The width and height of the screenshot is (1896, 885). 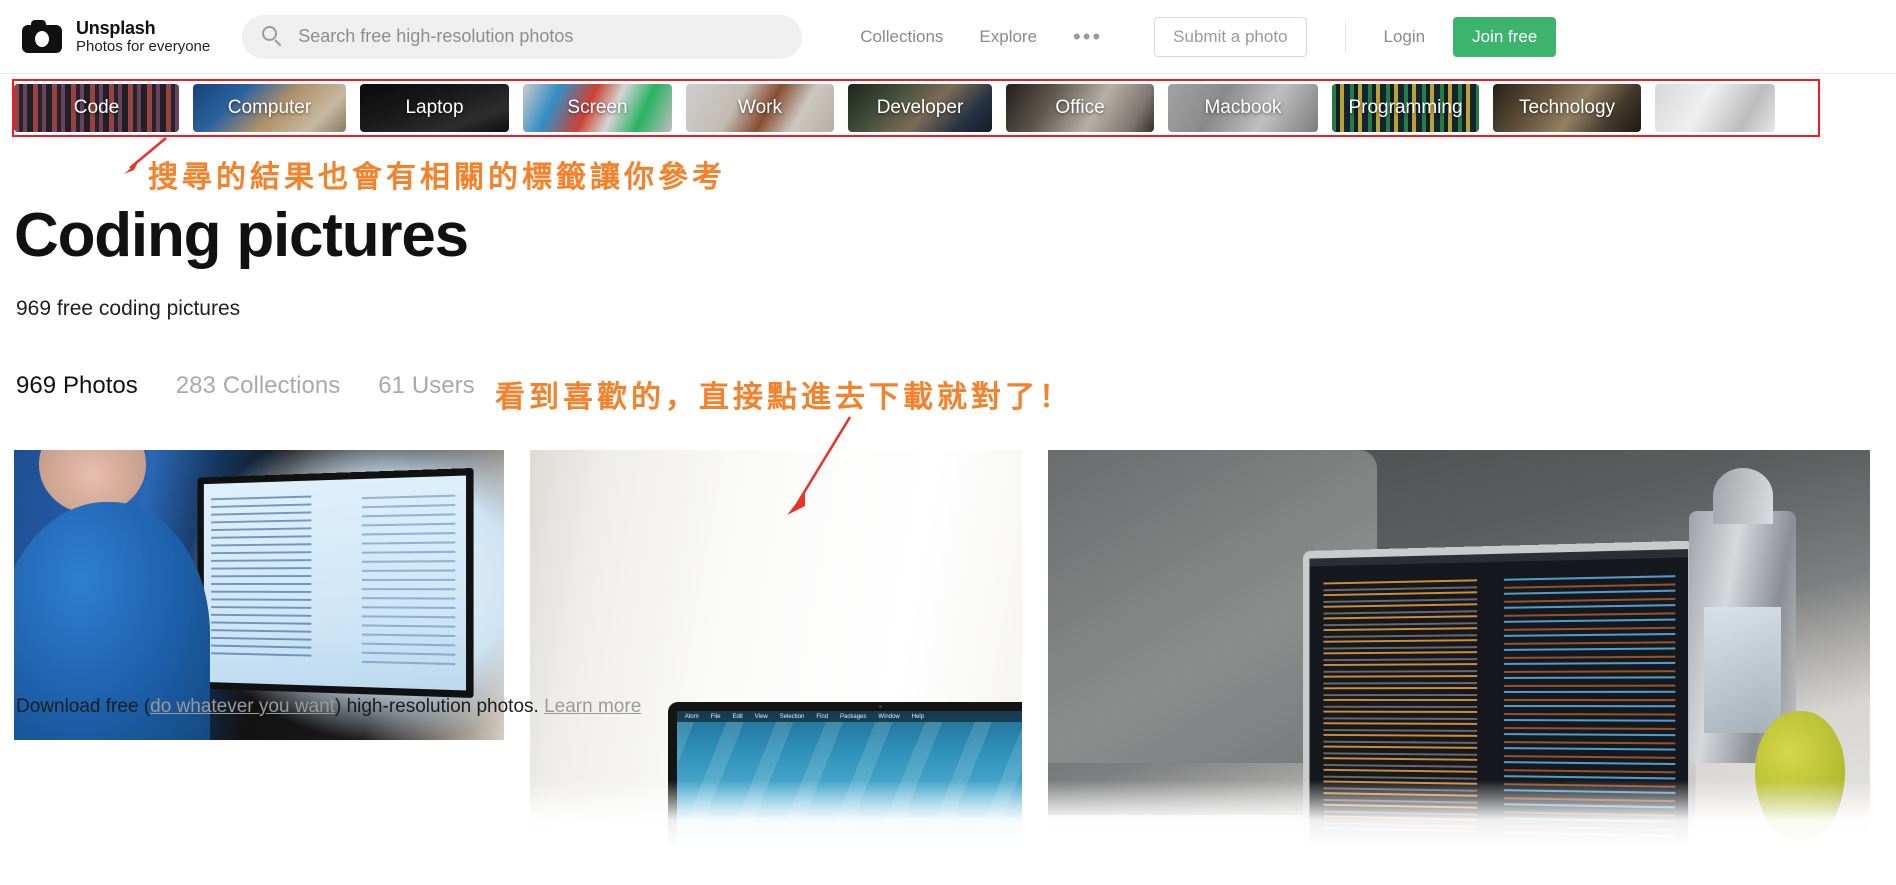 What do you see at coordinates (443, 385) in the screenshot?
I see `tab-users-label: Users` at bounding box center [443, 385].